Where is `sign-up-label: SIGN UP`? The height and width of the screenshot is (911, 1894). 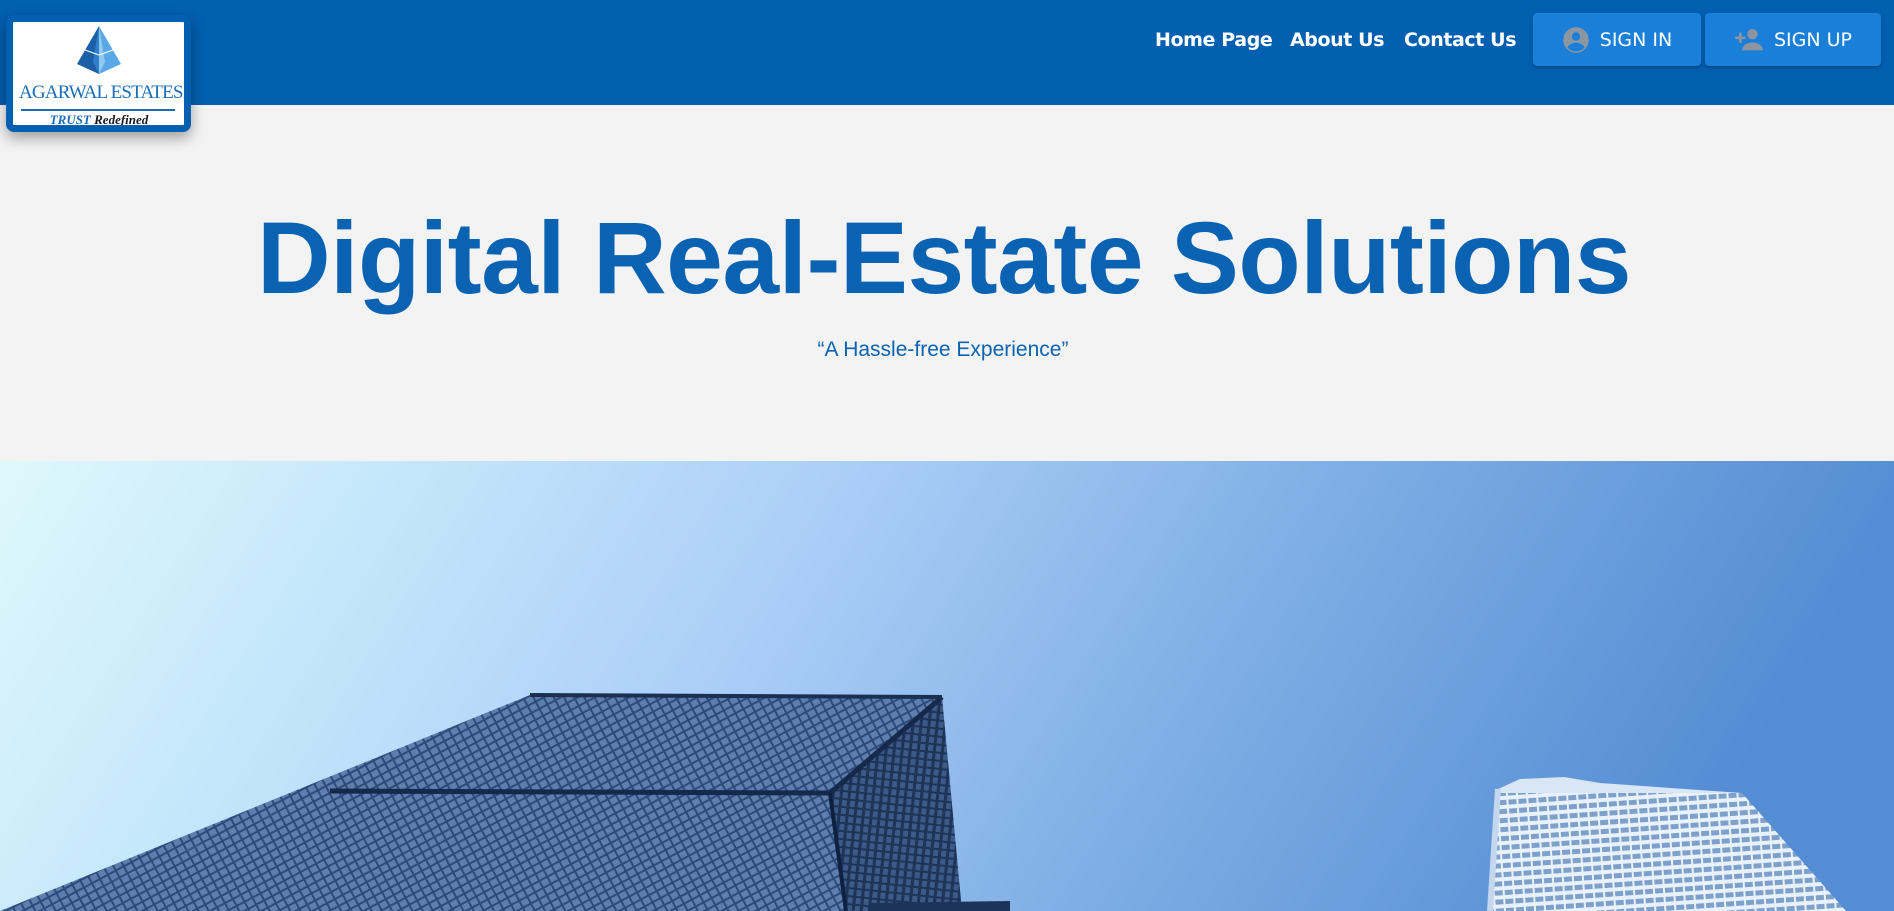 sign-up-label: SIGN UP is located at coordinates (1812, 39).